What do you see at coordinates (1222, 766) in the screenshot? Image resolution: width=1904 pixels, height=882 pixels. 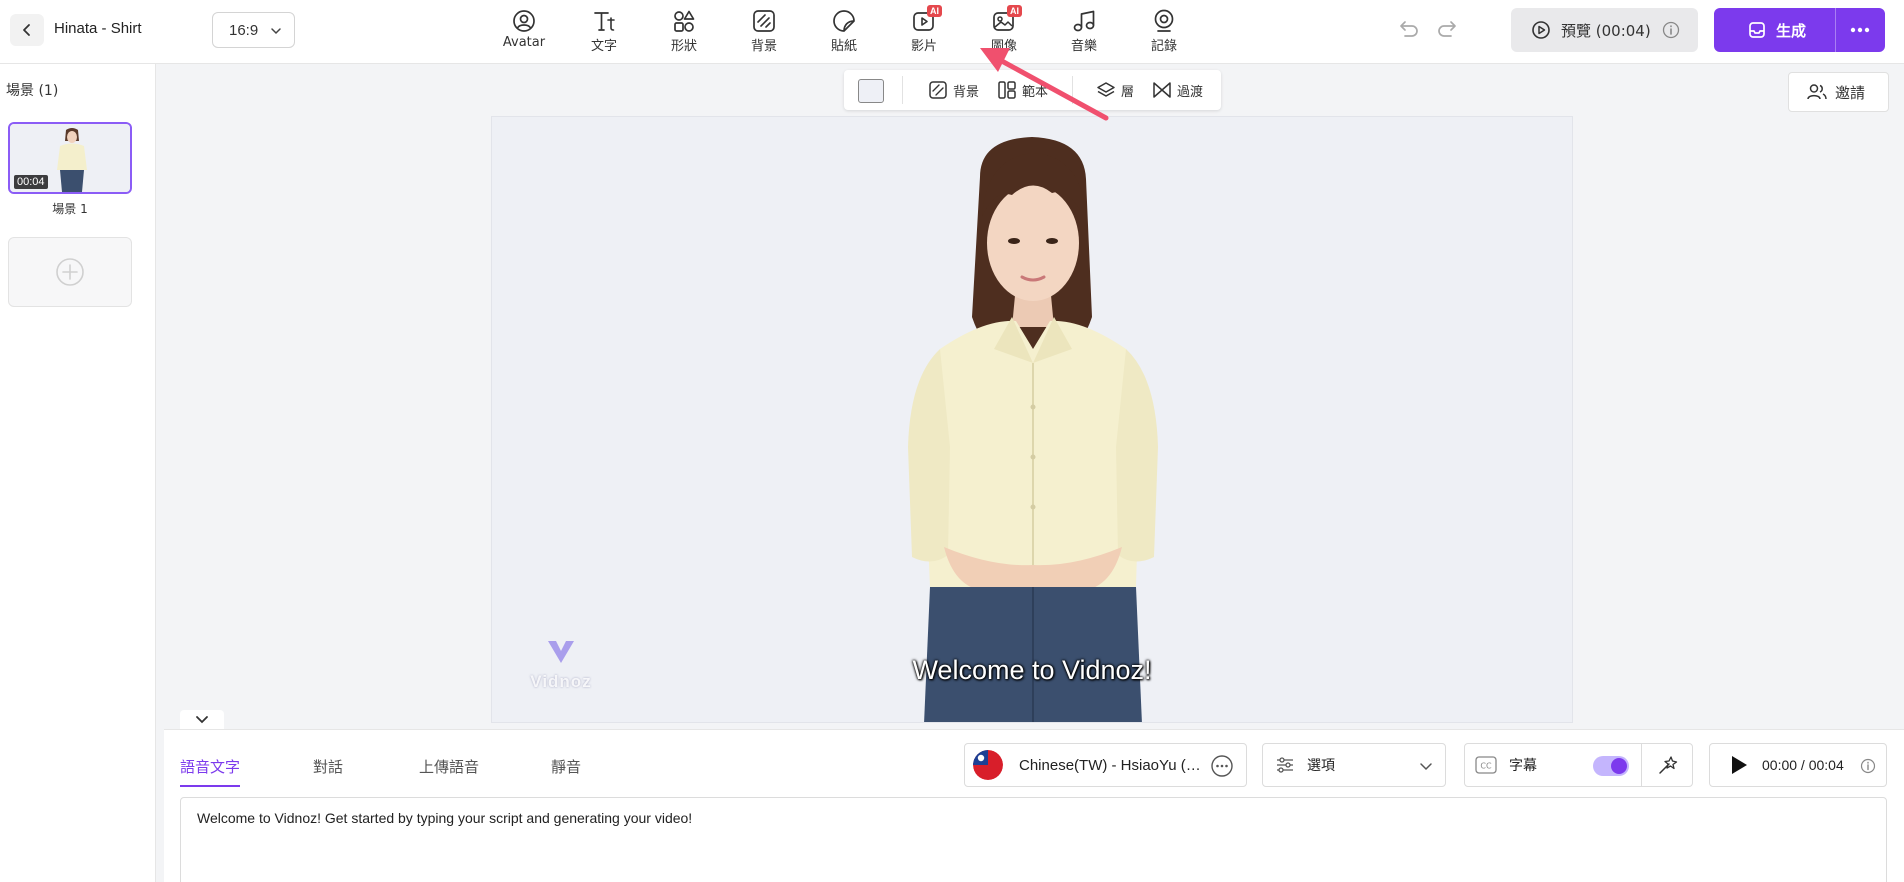 I see `more-circle-icon` at bounding box center [1222, 766].